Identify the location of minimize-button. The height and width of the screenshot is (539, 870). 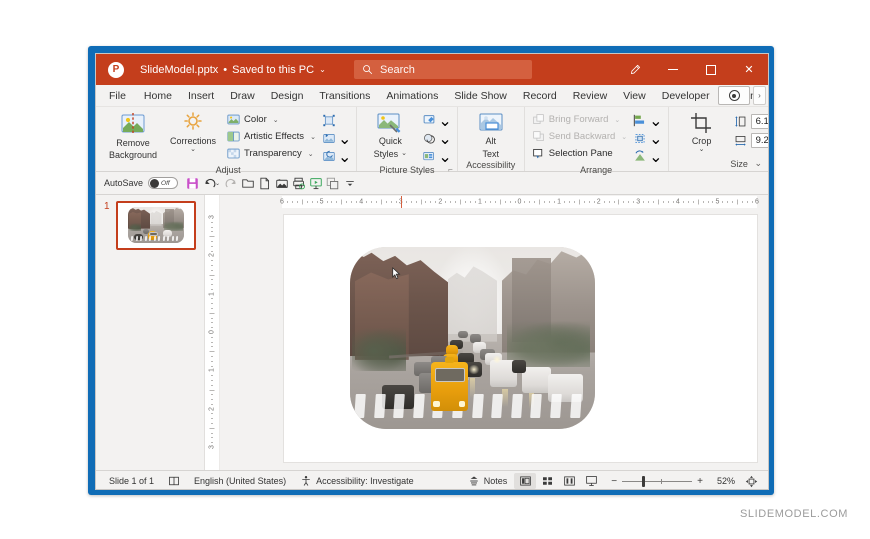
(673, 69).